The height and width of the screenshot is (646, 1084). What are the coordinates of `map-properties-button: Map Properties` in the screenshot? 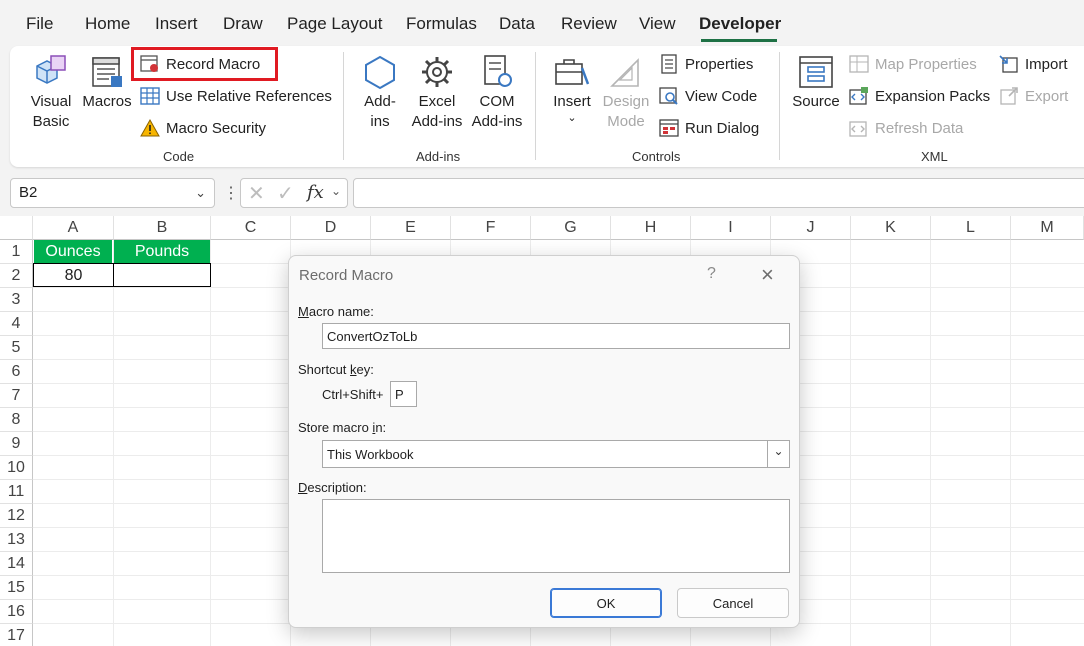 It's located at (913, 64).